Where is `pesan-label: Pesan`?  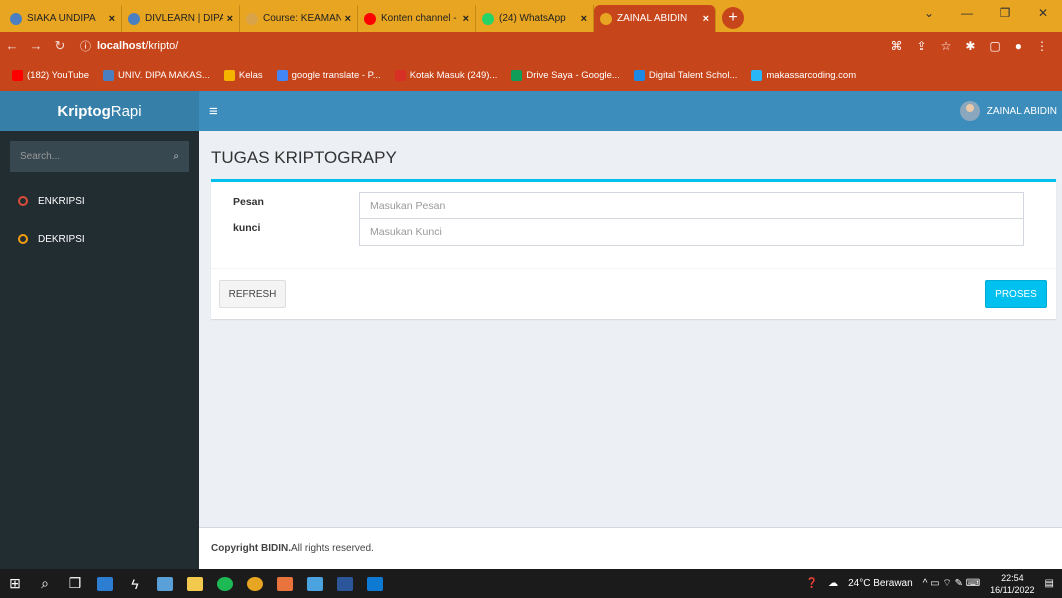 pesan-label: Pesan is located at coordinates (248, 202).